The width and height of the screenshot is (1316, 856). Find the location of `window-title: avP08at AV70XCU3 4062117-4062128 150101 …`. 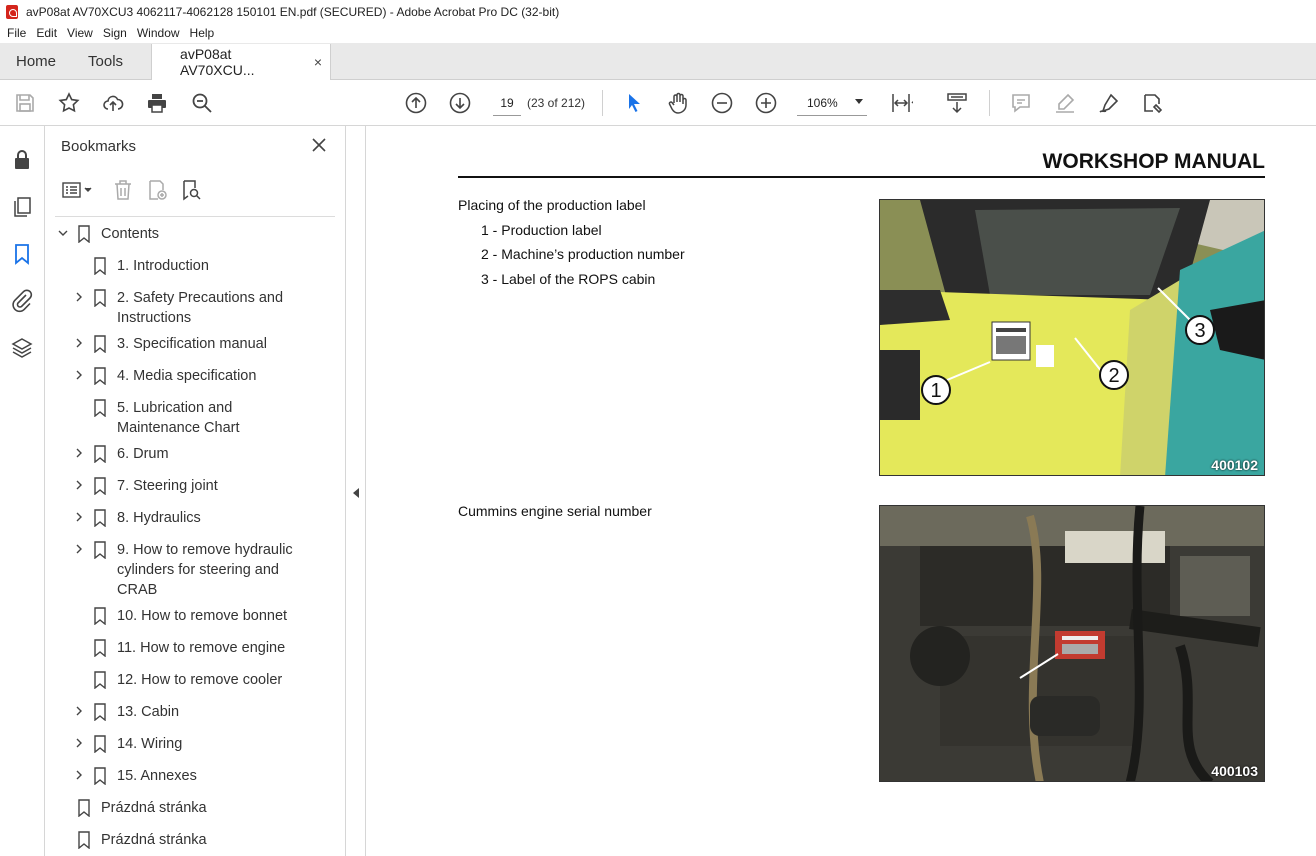

window-title: avP08at AV70XCU3 4062117-4062128 150101 … is located at coordinates (293, 11).